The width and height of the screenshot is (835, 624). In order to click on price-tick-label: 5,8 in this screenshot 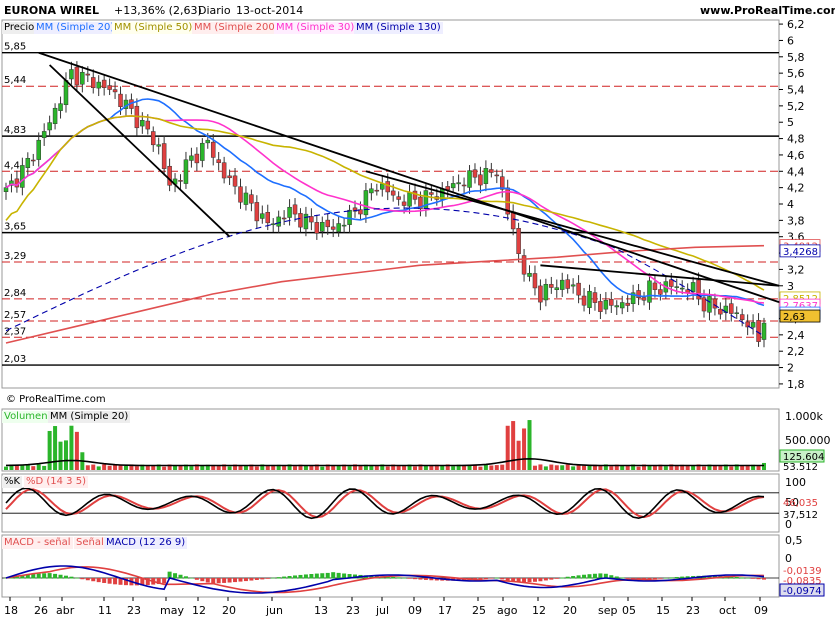, I will do `click(796, 57)`.